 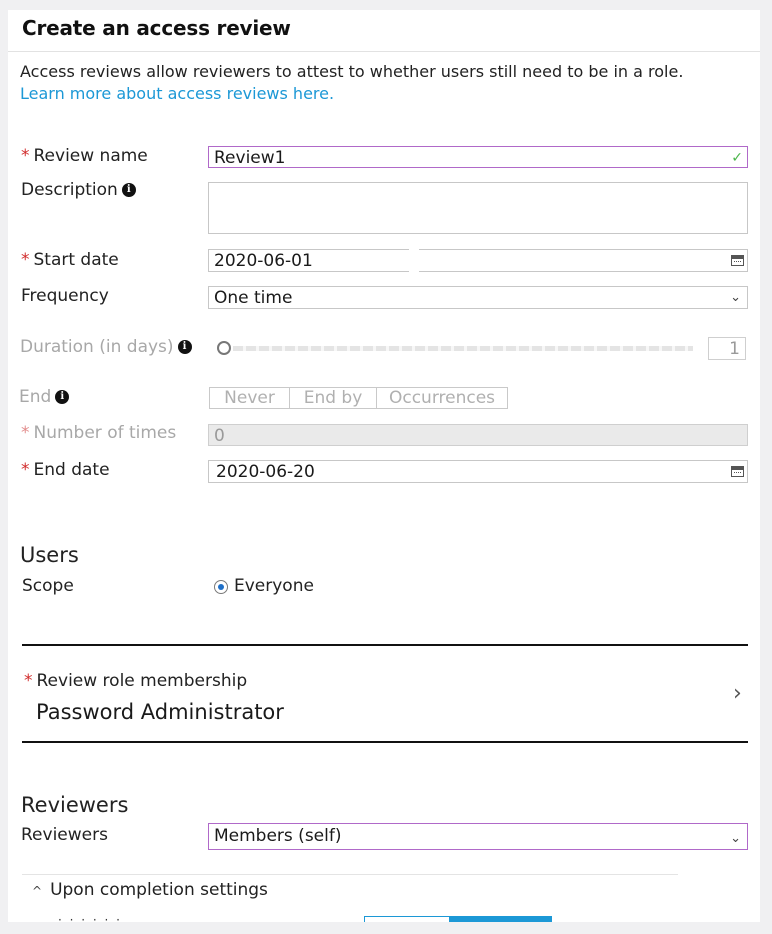 I want to click on chevron-right-icon: ›, so click(x=737, y=693).